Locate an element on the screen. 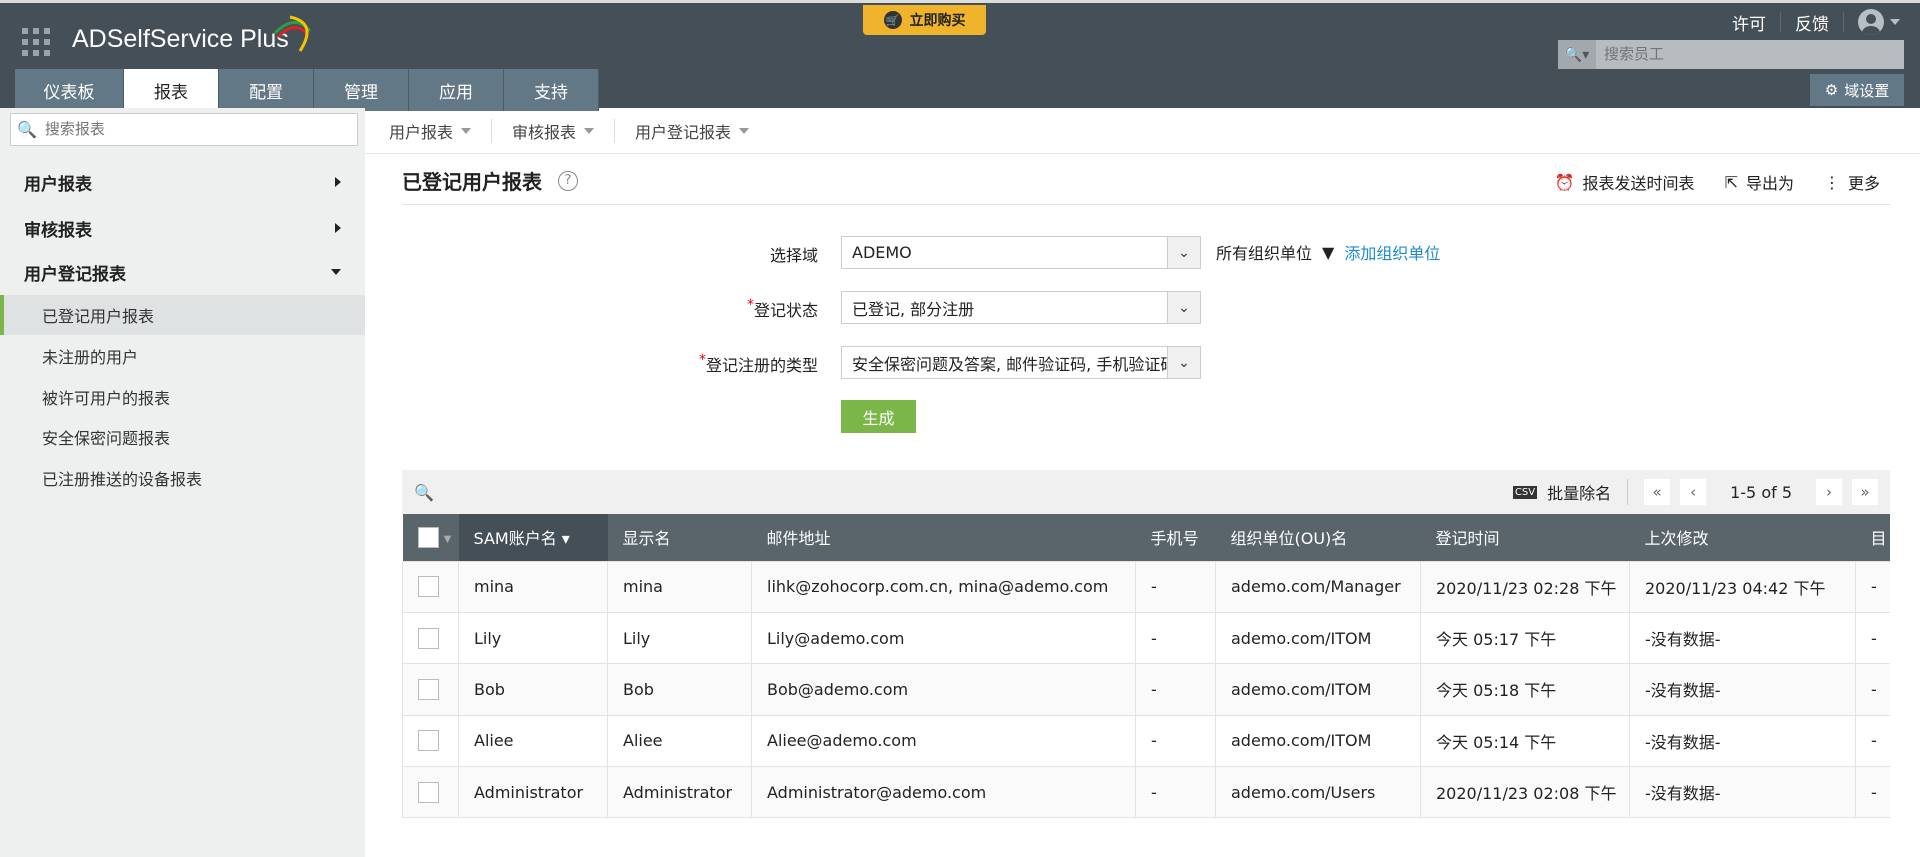  table-cell: 今天 05:17 下午 is located at coordinates (1525, 638).